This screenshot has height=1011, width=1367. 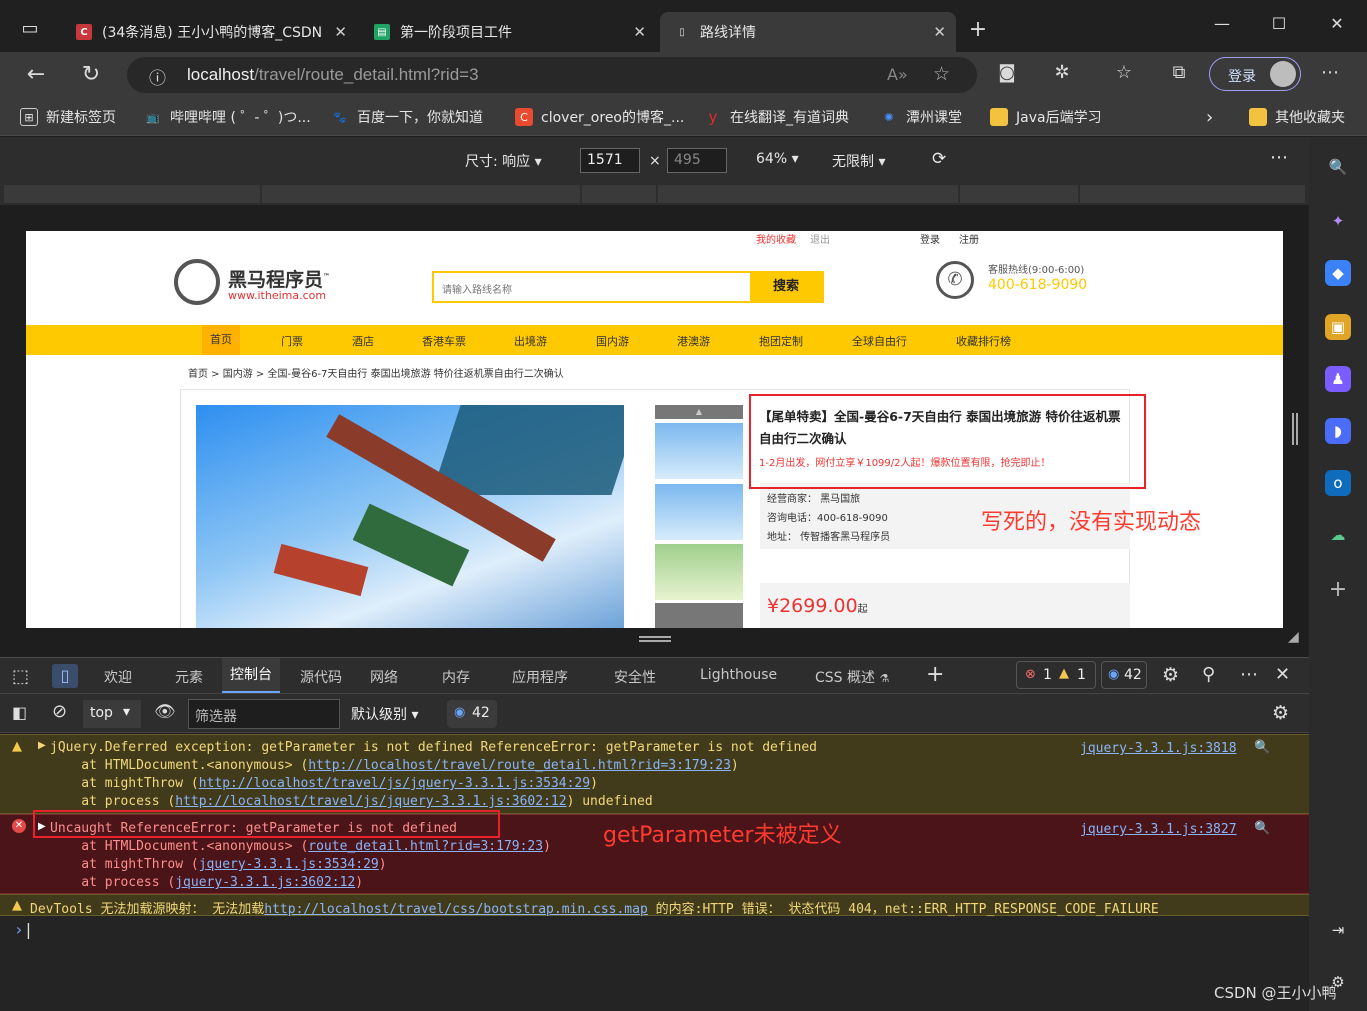 I want to click on width-input: 1571, so click(x=610, y=160).